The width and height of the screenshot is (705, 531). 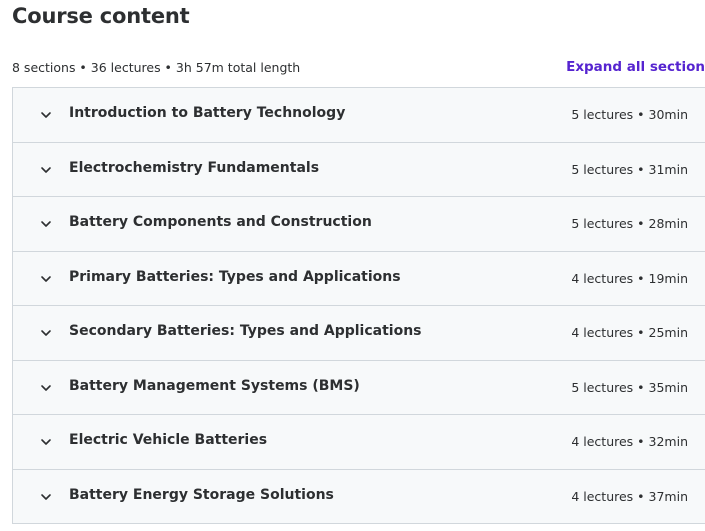 What do you see at coordinates (194, 167) in the screenshot?
I see `section-title: Electrochemistry Fundamentals` at bounding box center [194, 167].